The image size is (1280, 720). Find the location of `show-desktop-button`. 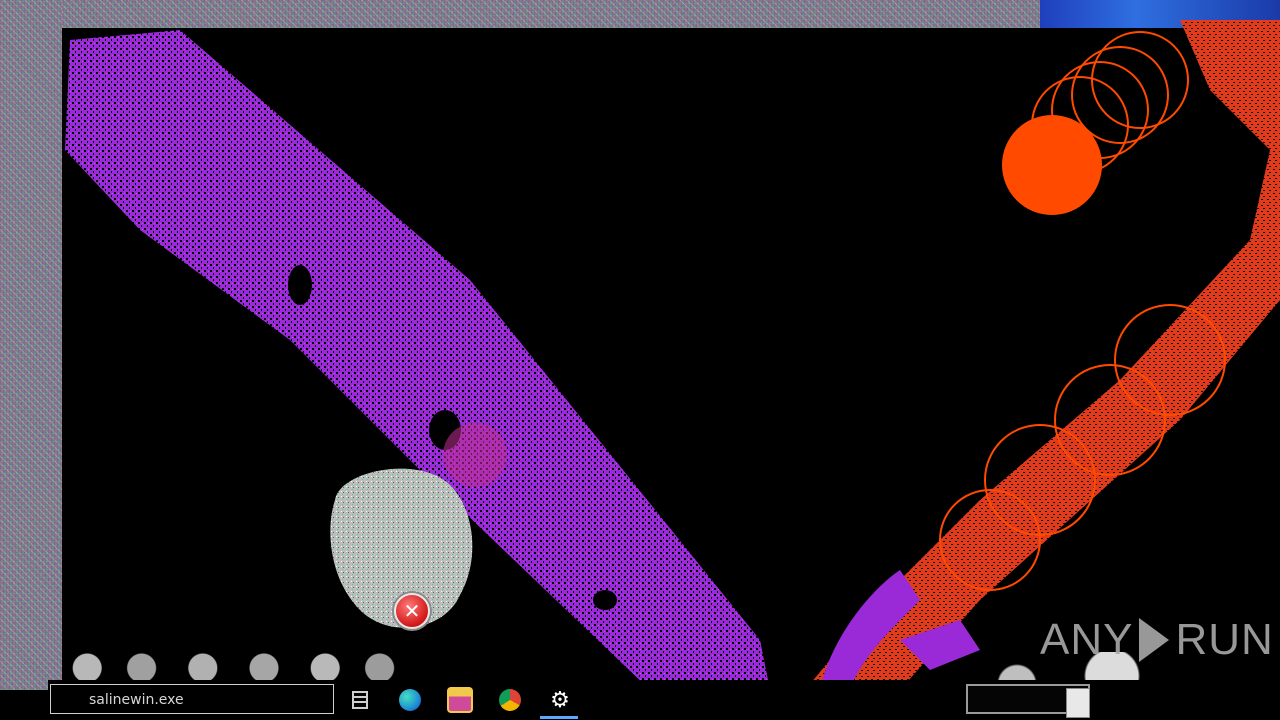

show-desktop-button is located at coordinates (1078, 703).